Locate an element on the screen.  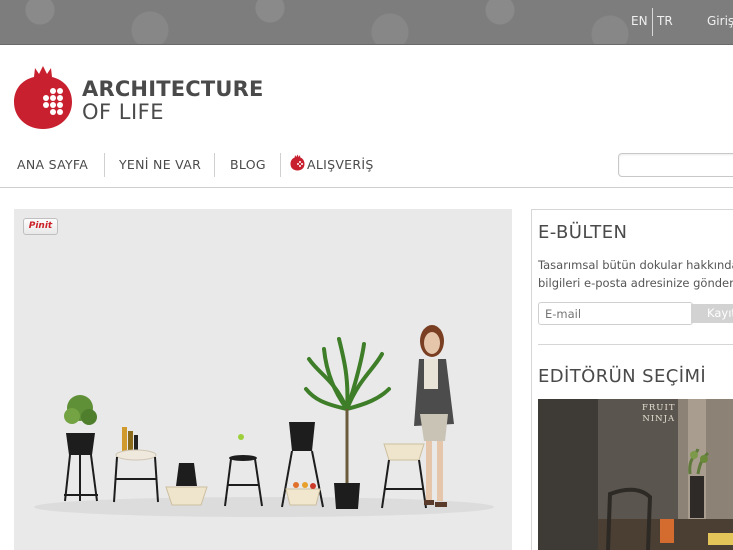
editors-pick-title: EDİTÖRÜN SEÇİMİ is located at coordinates (622, 376).